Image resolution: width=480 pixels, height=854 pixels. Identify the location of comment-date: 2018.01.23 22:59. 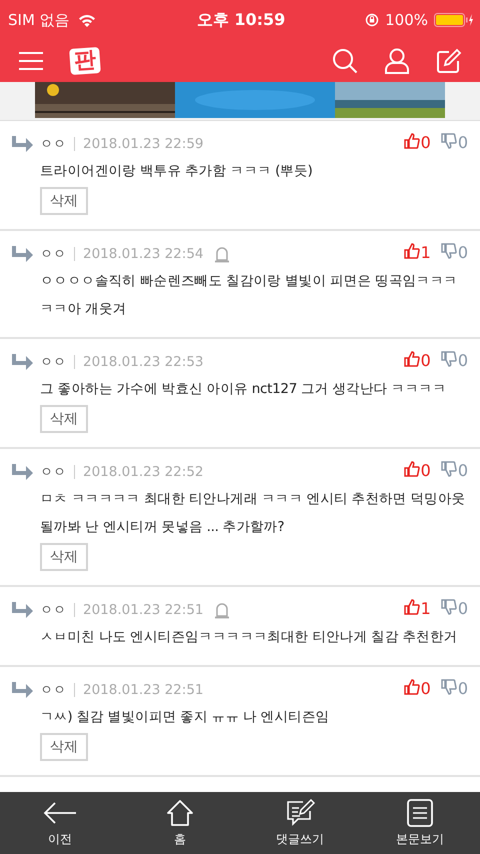
(143, 144).